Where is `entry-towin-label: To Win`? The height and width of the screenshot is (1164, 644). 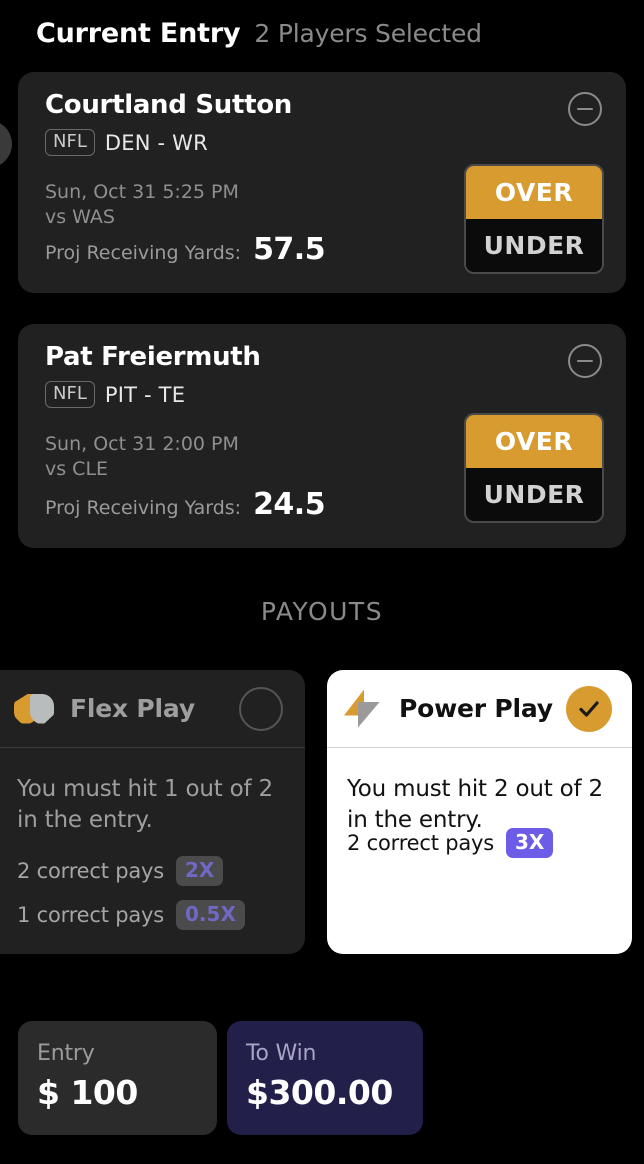 entry-towin-label: To Win is located at coordinates (281, 1053).